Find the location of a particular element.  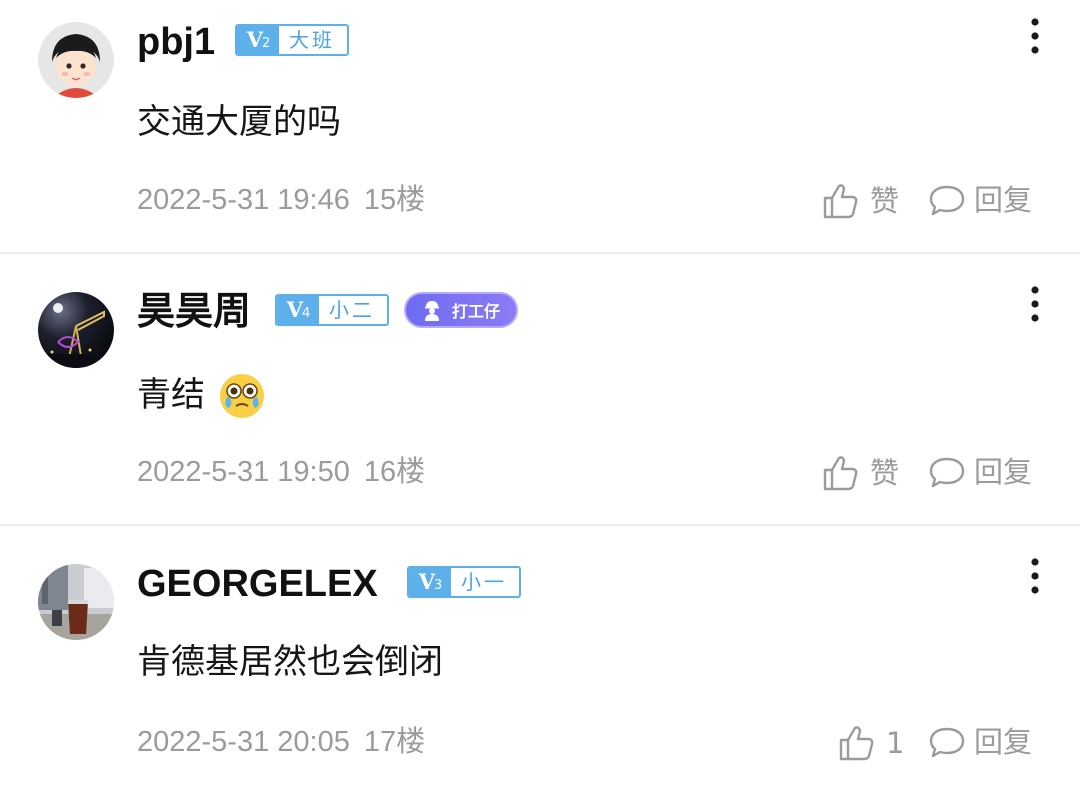

level-badge: V2 大班 is located at coordinates (292, 40).